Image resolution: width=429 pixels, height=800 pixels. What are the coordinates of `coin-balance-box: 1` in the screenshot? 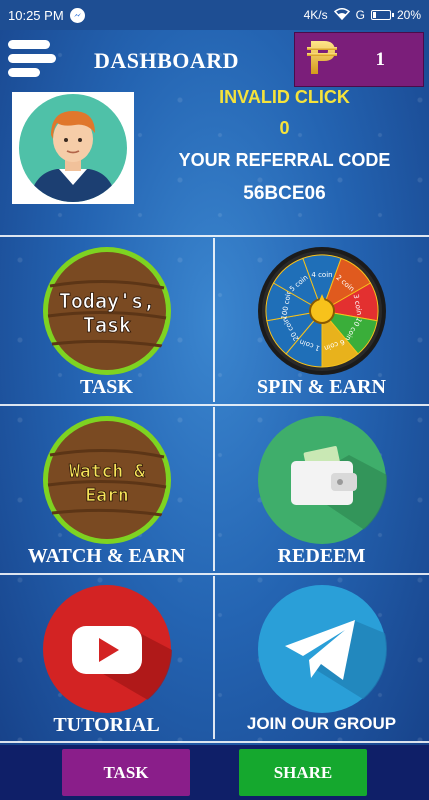 It's located at (359, 59).